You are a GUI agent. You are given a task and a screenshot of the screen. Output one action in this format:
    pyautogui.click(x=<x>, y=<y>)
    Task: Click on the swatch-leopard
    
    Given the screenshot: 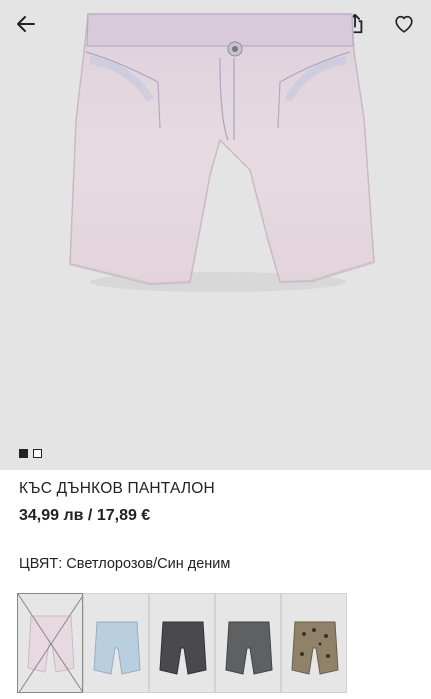 What is the action you would take?
    pyautogui.click(x=314, y=643)
    